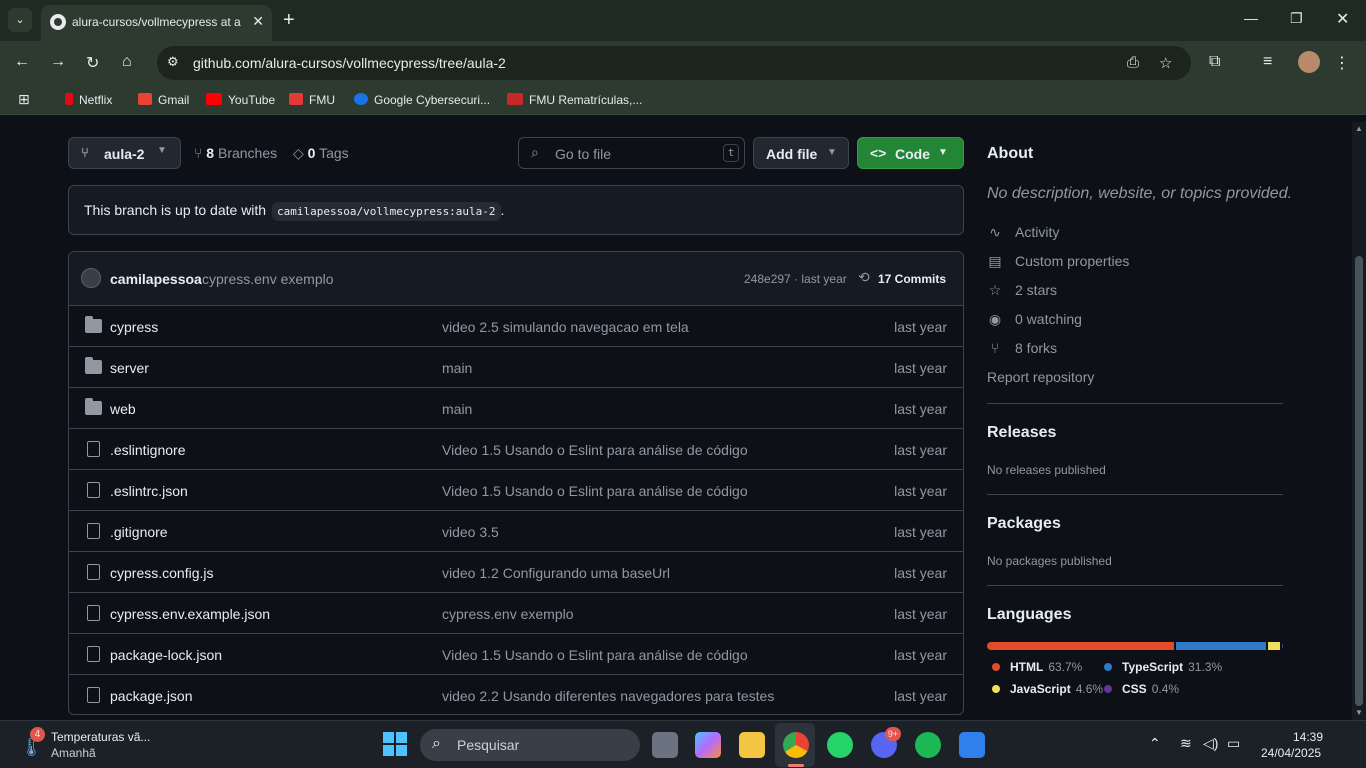  Describe the element at coordinates (88, 100) in the screenshot. I see `bookmark-netflix: Netflix` at that location.